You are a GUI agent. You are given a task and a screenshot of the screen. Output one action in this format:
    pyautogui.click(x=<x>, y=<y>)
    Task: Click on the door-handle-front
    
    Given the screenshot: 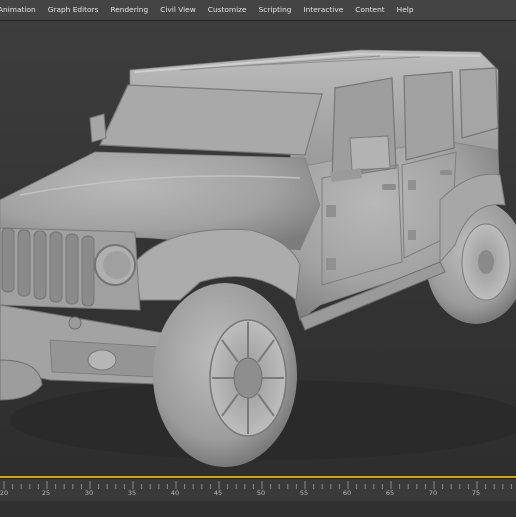 What is the action you would take?
    pyautogui.click(x=389, y=187)
    